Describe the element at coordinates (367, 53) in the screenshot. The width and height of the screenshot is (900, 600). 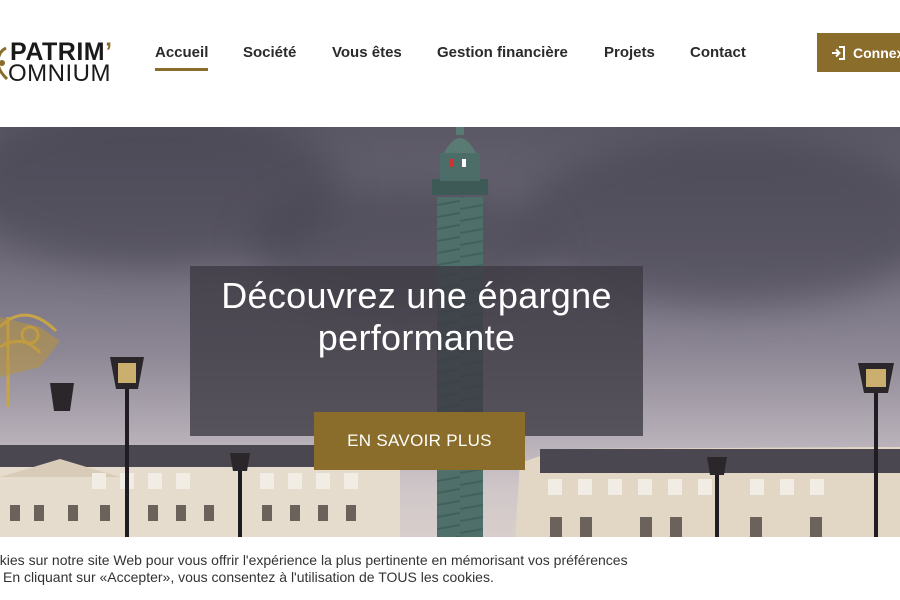
I see `nav-item-vous-etes: Vous êtes` at that location.